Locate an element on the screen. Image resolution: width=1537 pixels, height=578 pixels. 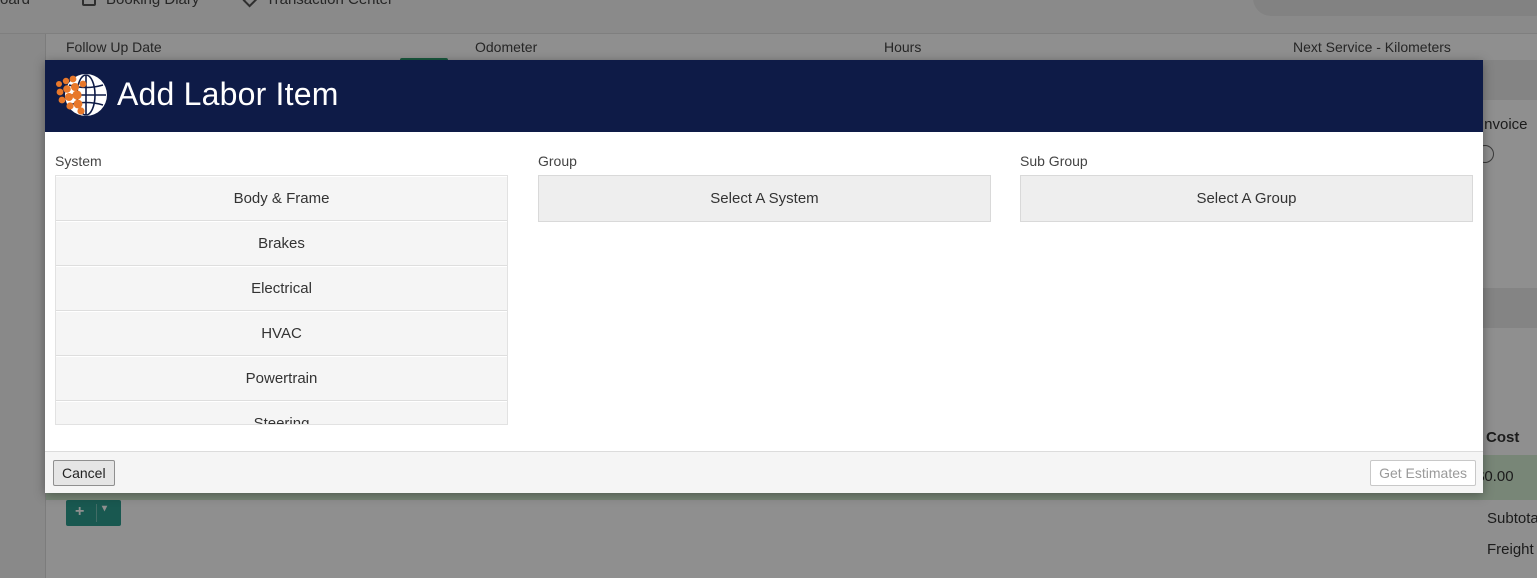
system-item-hvac: HVAC is located at coordinates (281, 333).